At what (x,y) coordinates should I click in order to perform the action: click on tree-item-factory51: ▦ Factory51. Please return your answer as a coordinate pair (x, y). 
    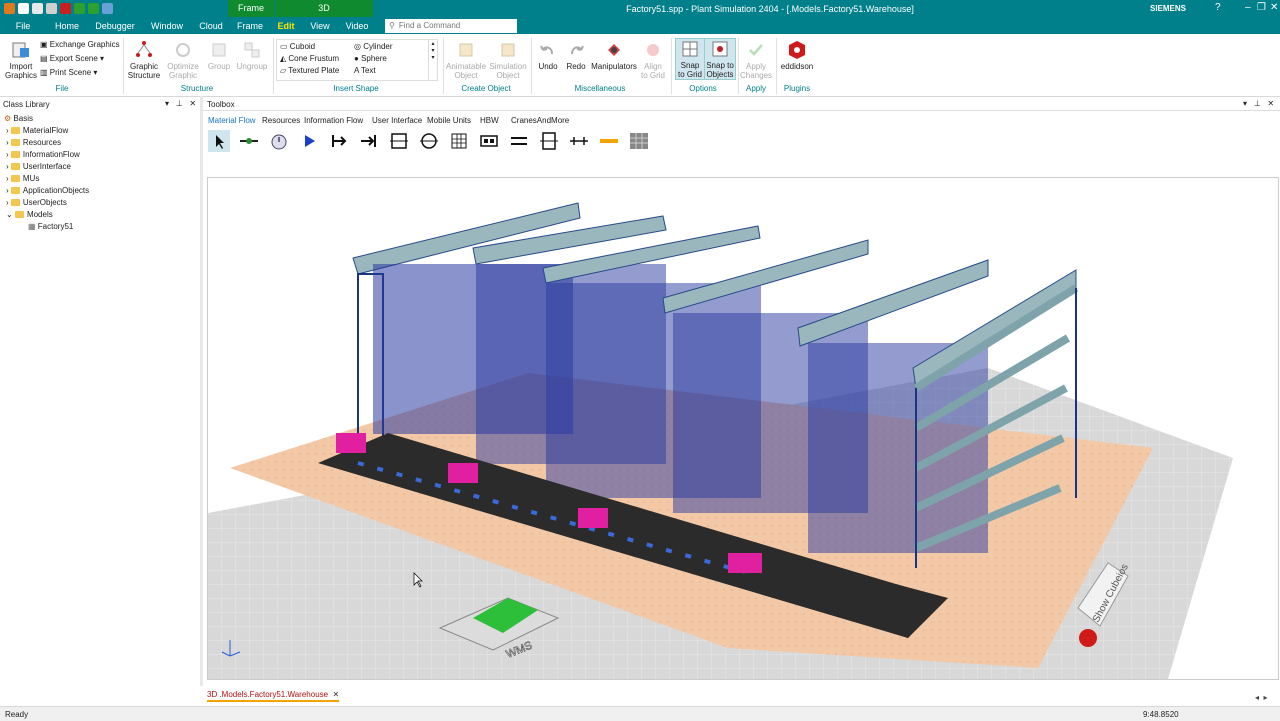
    Looking at the image, I should click on (100, 227).